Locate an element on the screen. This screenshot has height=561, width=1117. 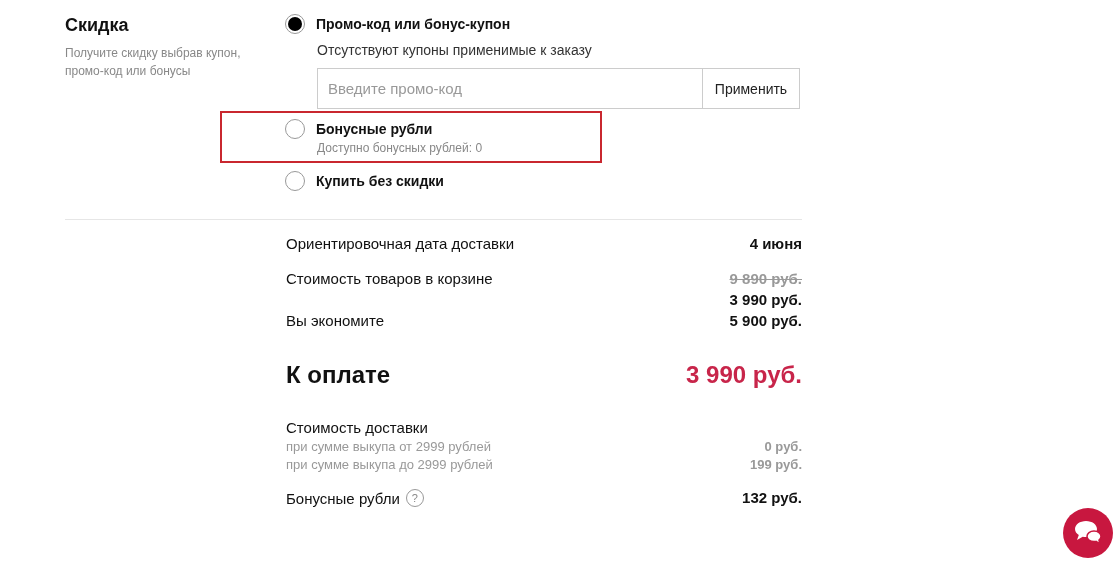
promo-code-field: Введите промо-код is located at coordinates (510, 88).